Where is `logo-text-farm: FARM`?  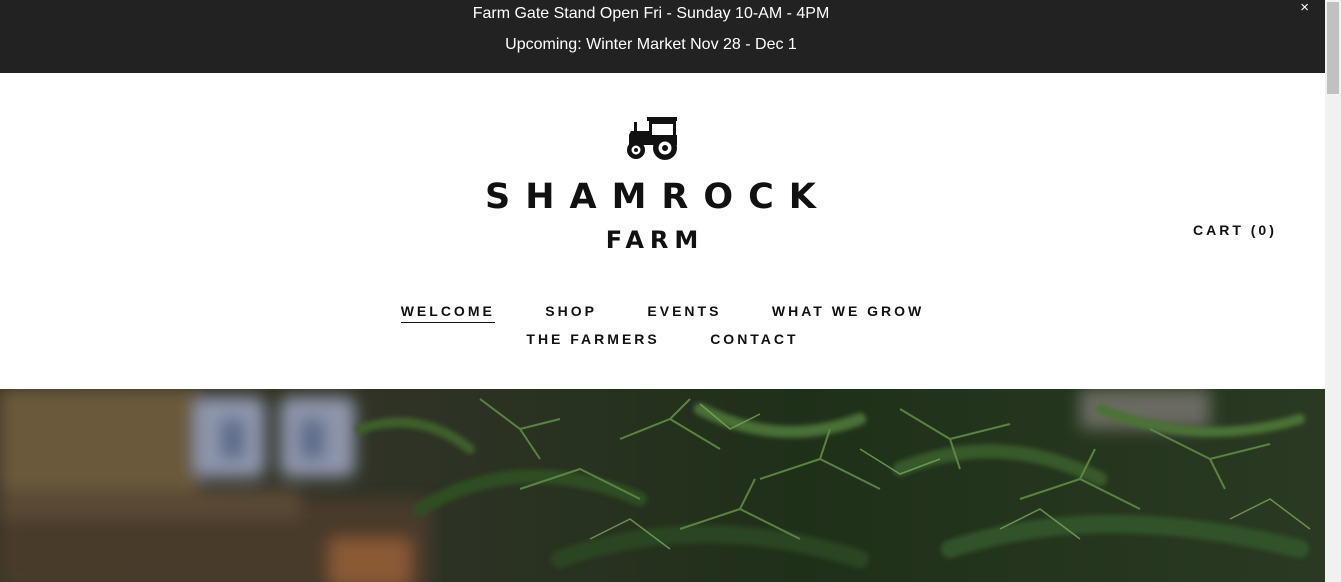
logo-text-farm: FARM is located at coordinates (652, 240).